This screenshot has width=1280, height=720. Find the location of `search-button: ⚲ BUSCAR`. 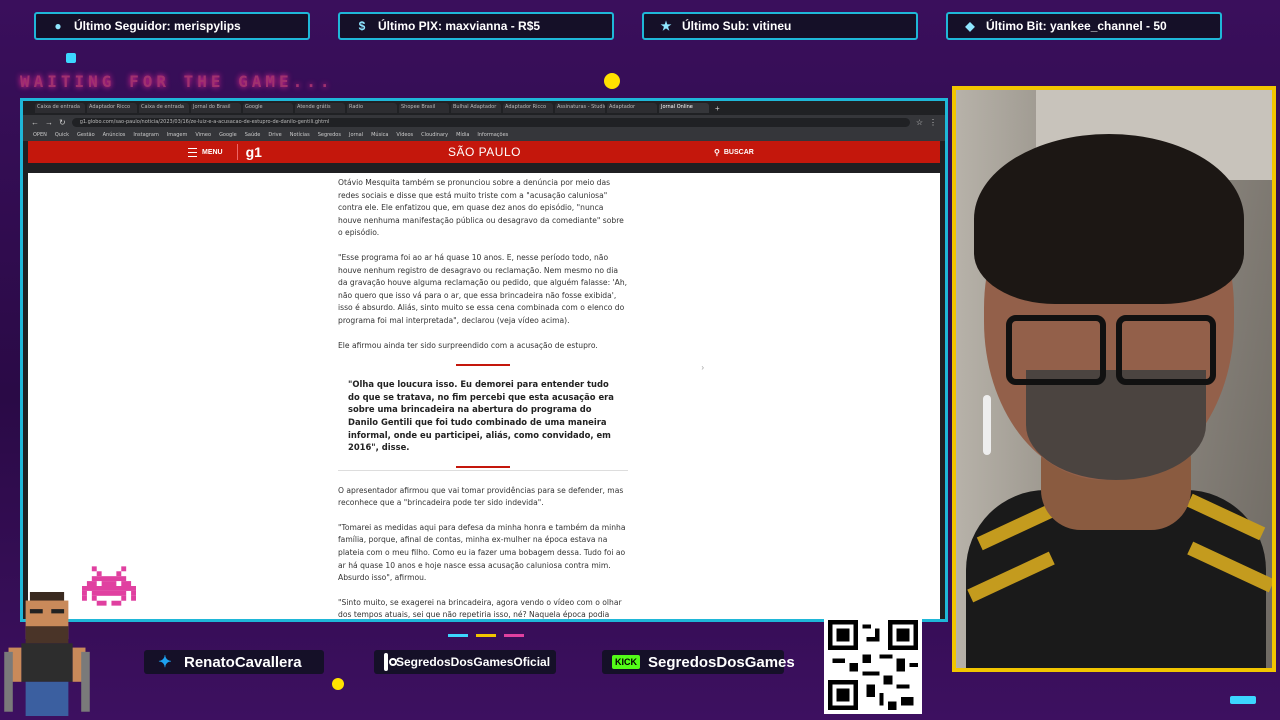

search-button: ⚲ BUSCAR is located at coordinates (734, 152).